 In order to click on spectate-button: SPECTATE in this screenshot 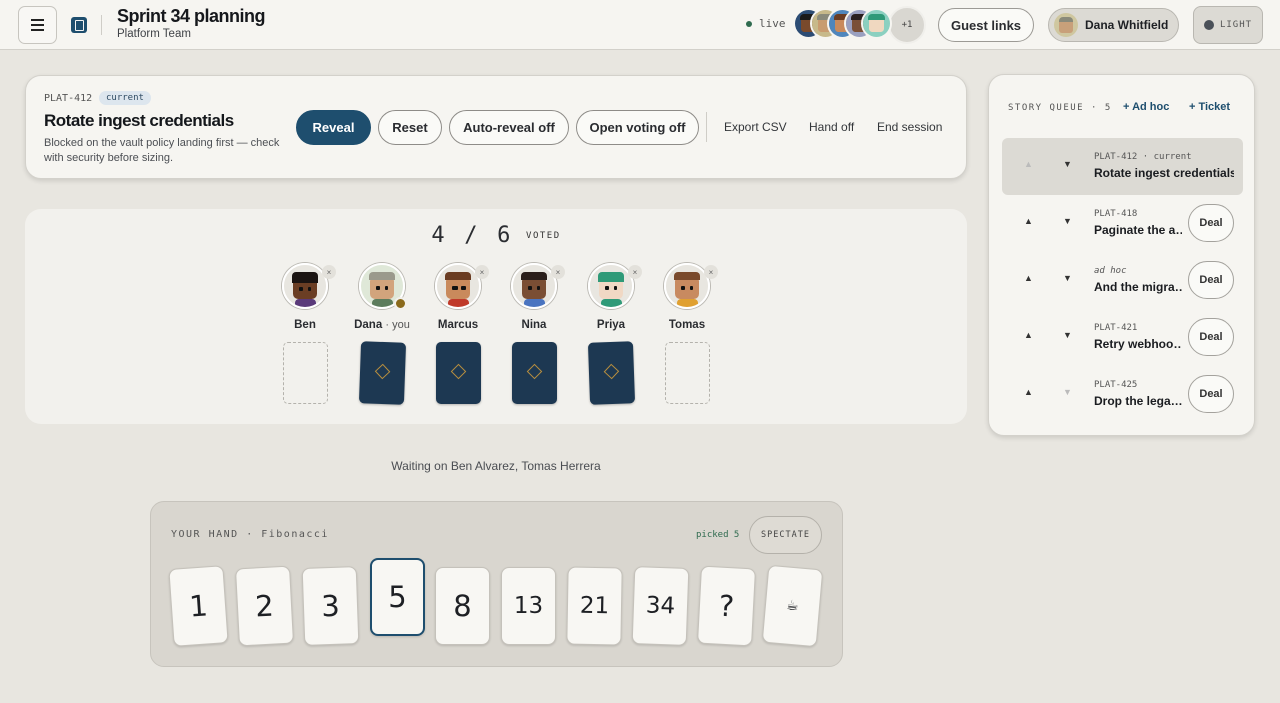, I will do `click(785, 535)`.